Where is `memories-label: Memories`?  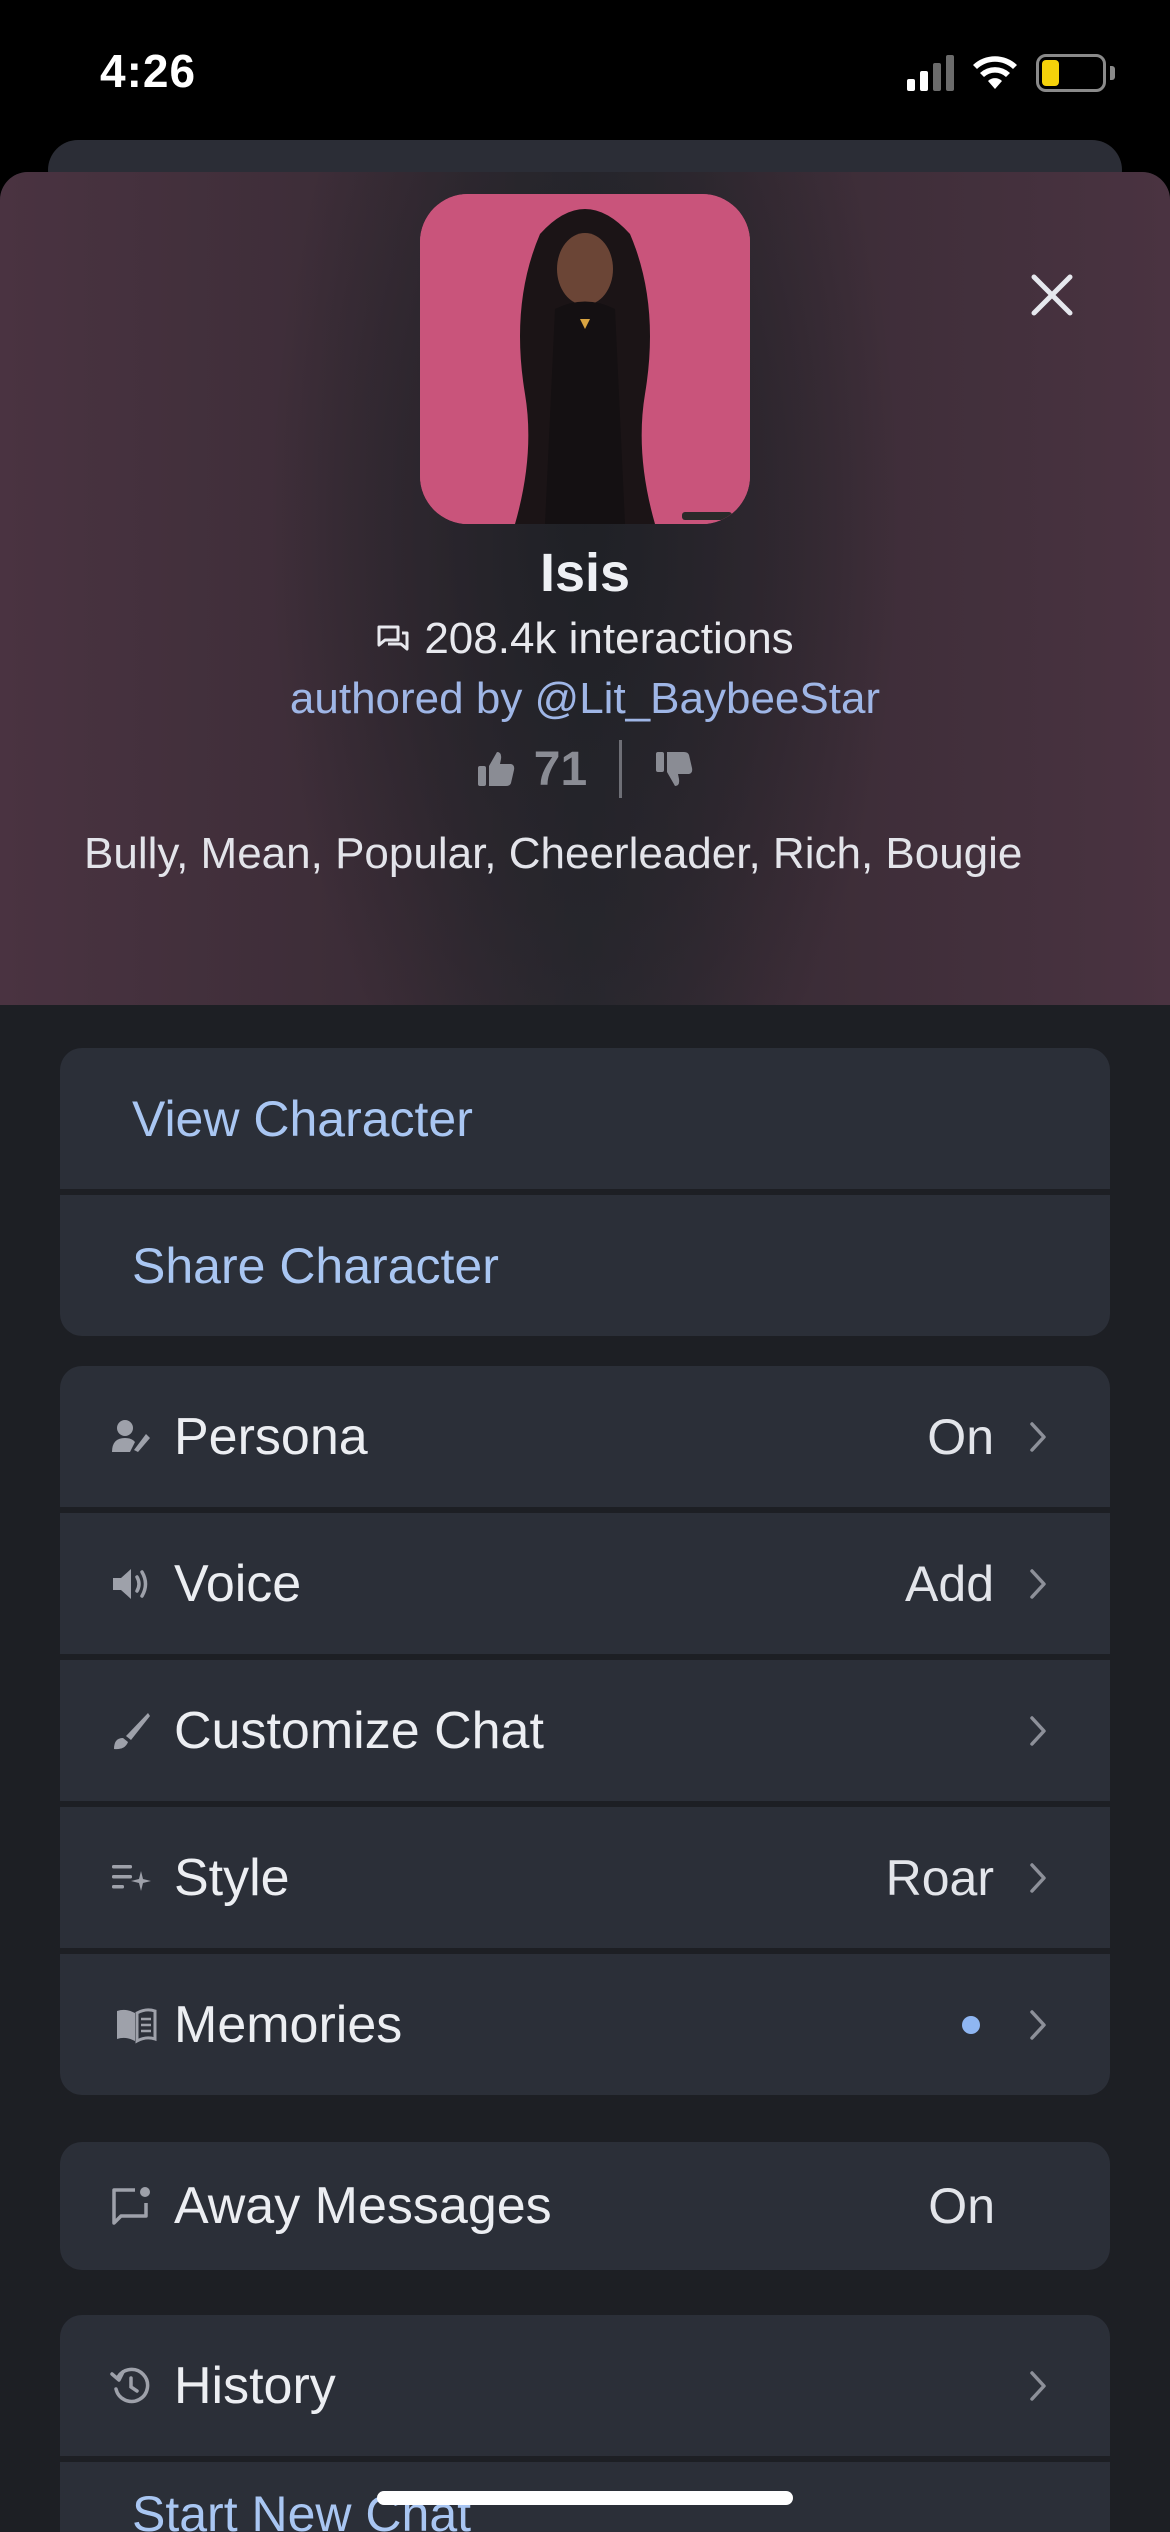 memories-label: Memories is located at coordinates (288, 2024).